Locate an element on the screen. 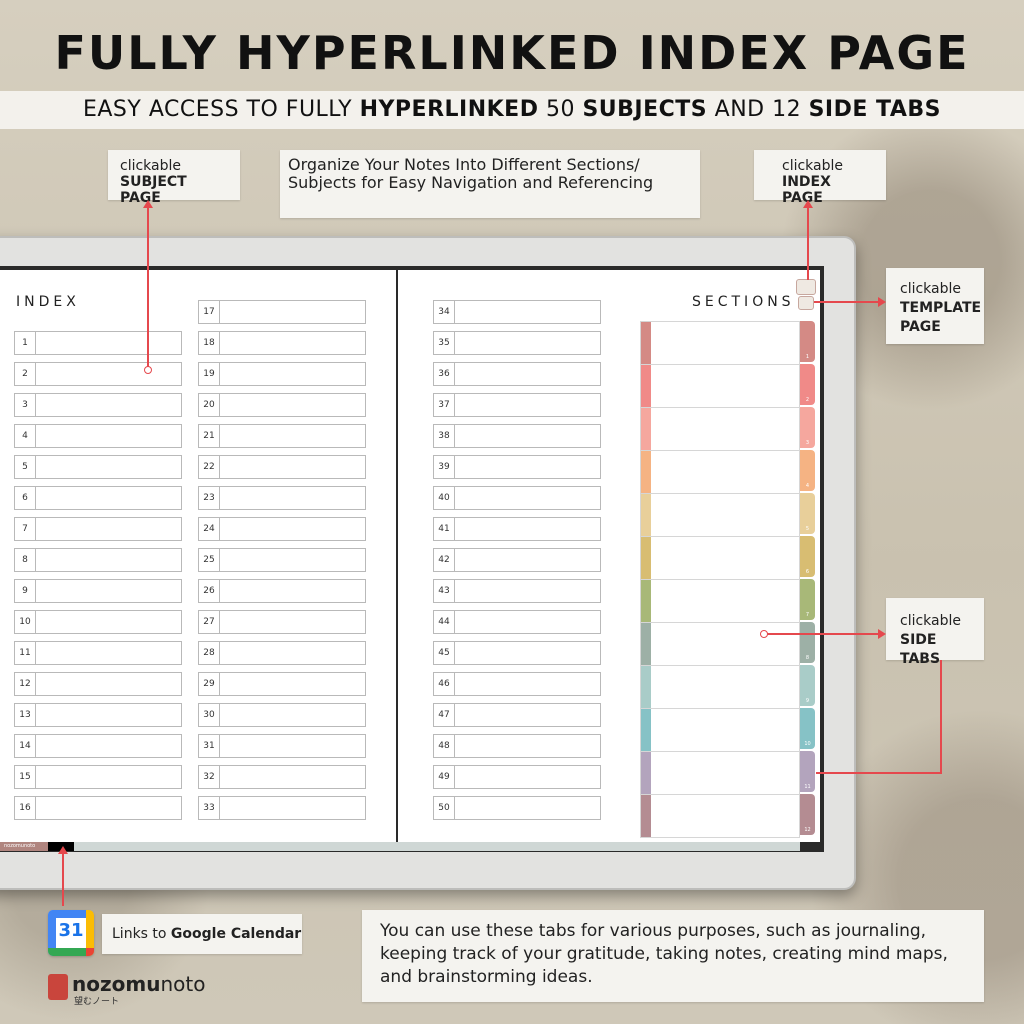  index-entry: 5 is located at coordinates (98, 467).